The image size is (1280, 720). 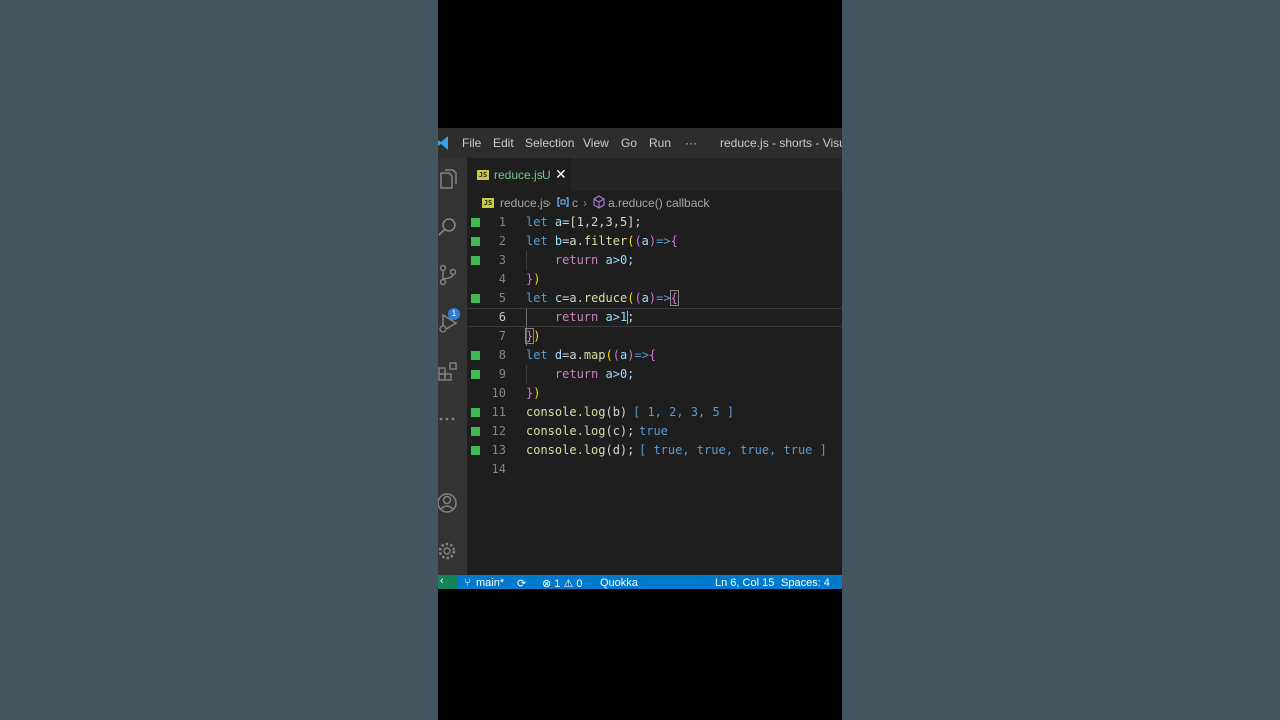 I want to click on tab-bar: JS reduce.js U ✕, so click(x=654, y=174).